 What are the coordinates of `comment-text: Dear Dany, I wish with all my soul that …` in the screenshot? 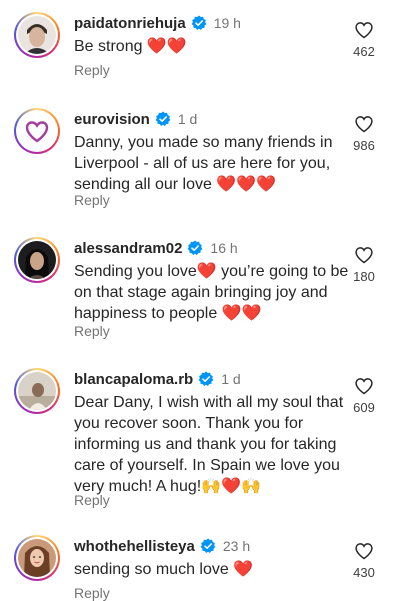 It's located at (209, 444).